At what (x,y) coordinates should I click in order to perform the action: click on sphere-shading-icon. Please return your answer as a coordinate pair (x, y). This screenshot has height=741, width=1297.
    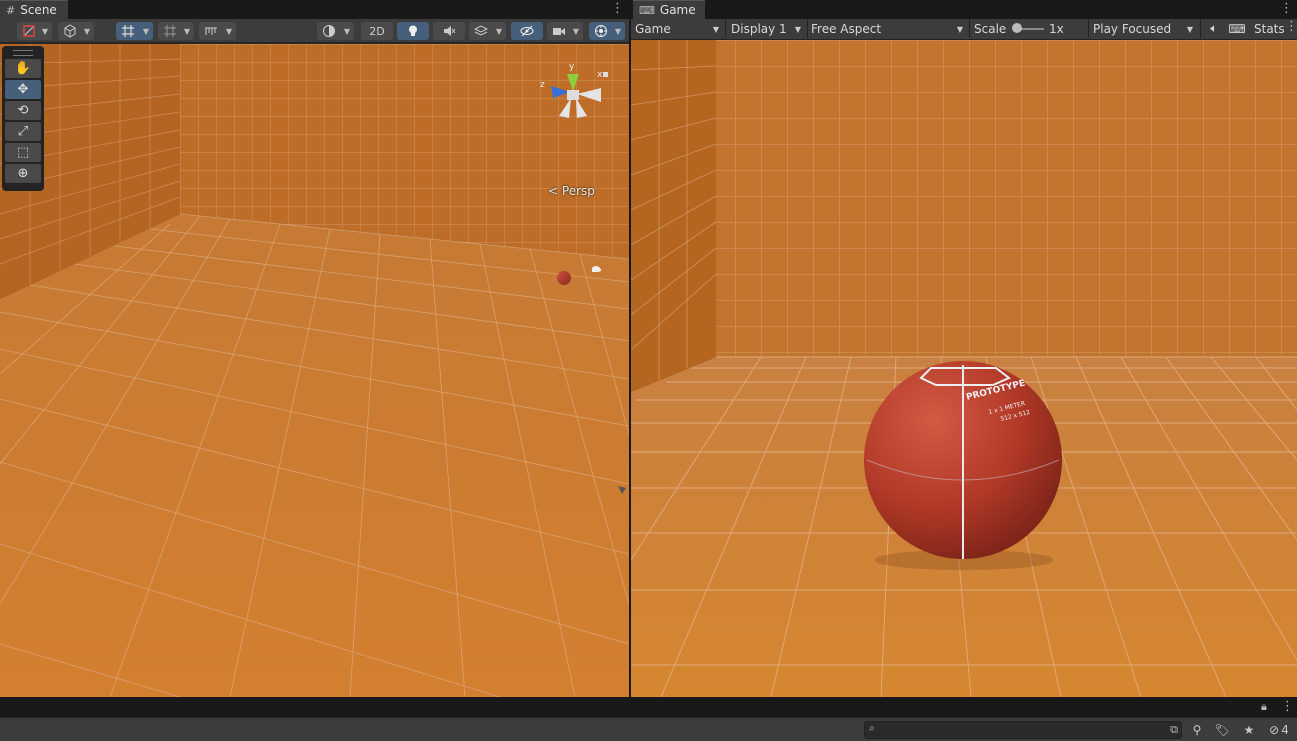
    Looking at the image, I should click on (329, 31).